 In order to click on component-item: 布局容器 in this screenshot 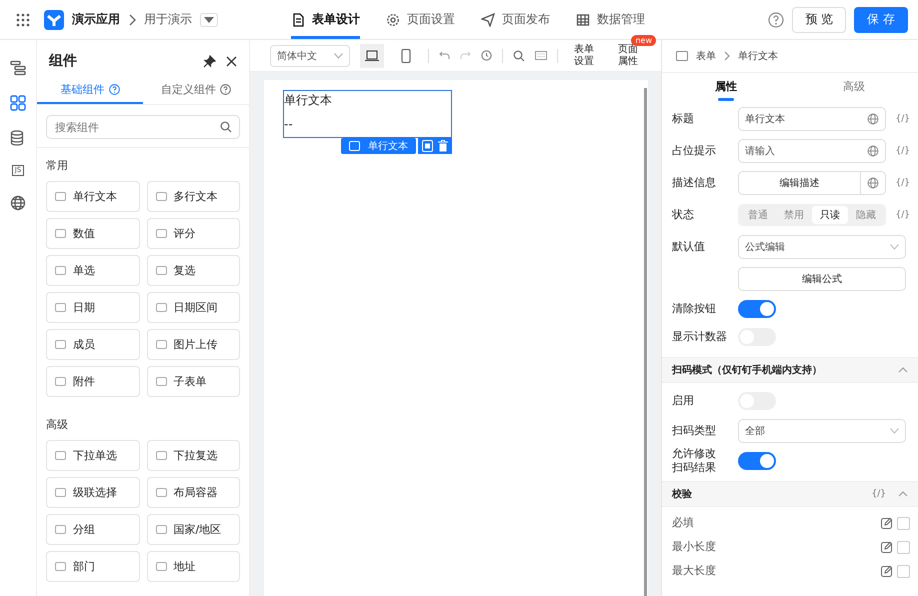, I will do `click(193, 492)`.